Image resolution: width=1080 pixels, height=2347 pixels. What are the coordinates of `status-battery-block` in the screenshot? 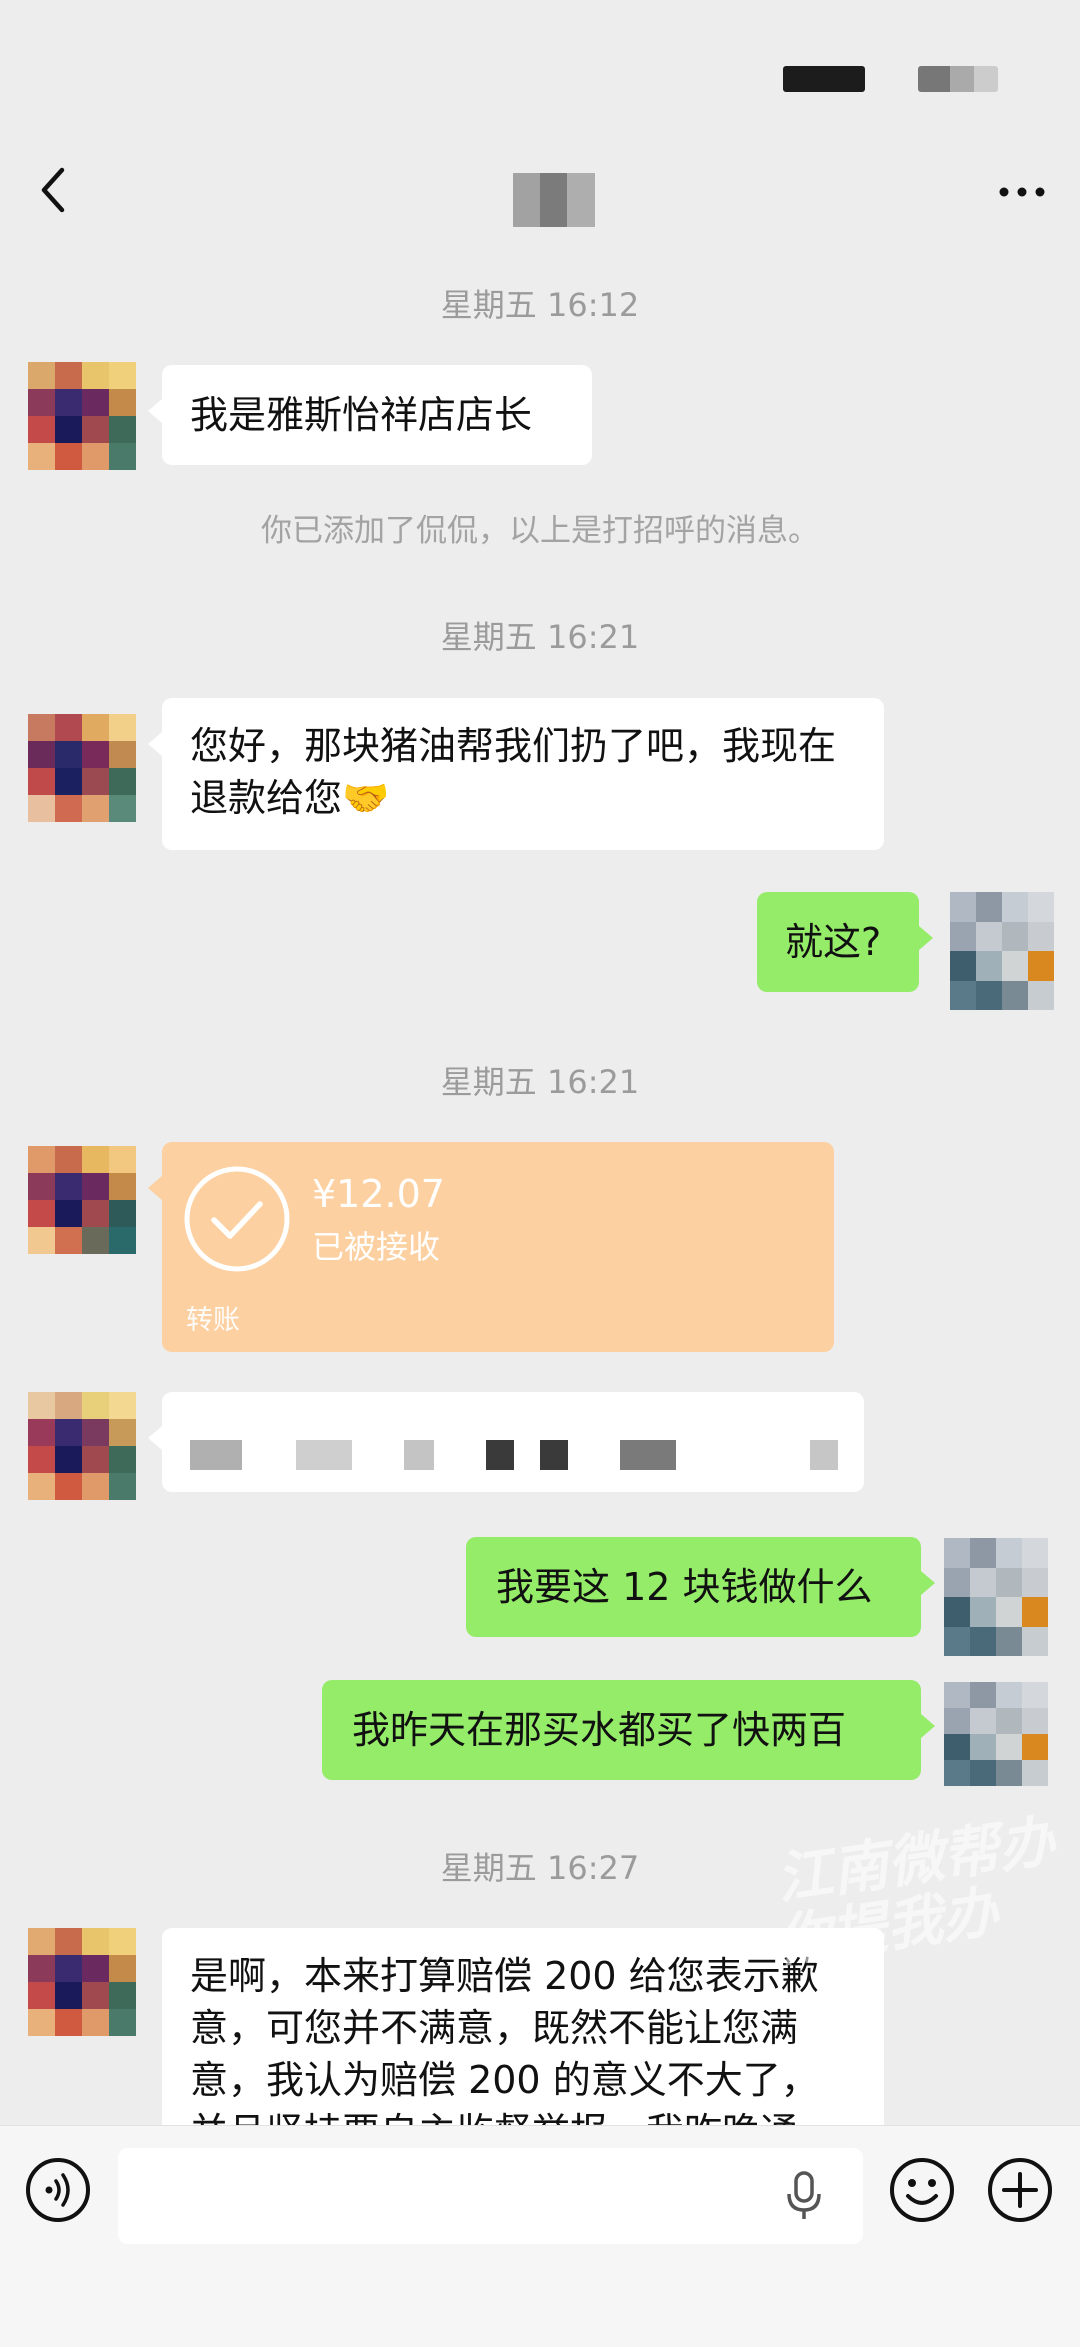 It's located at (958, 79).